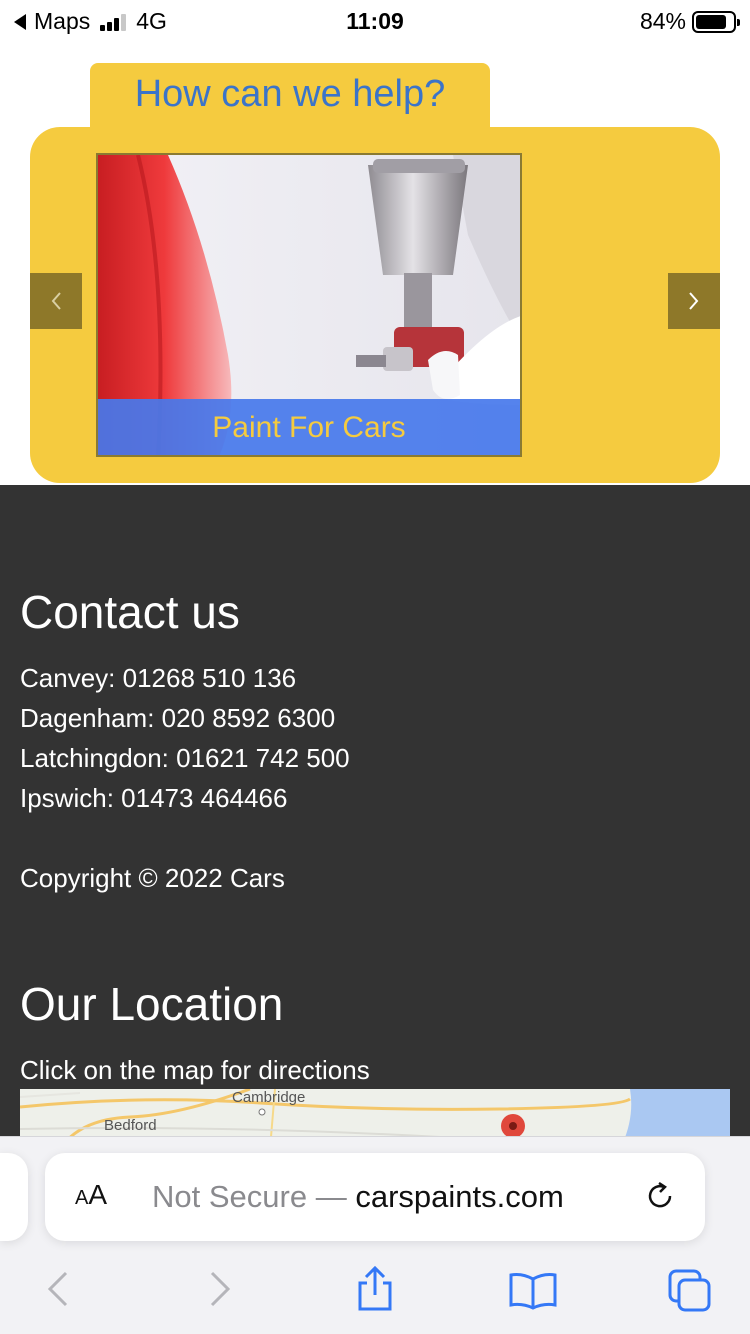  I want to click on help-title: How can we help?, so click(290, 94).